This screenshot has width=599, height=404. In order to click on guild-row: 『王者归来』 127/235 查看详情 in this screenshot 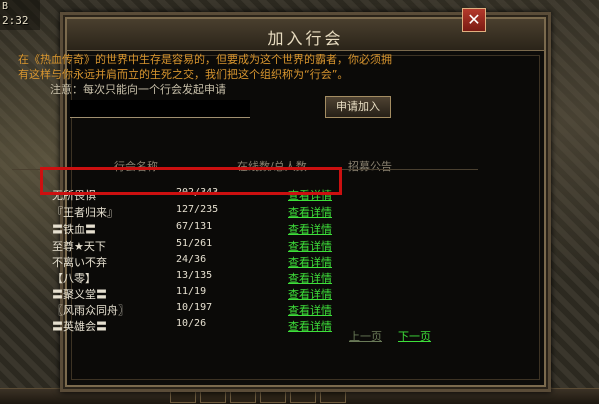, I will do `click(190, 211)`.